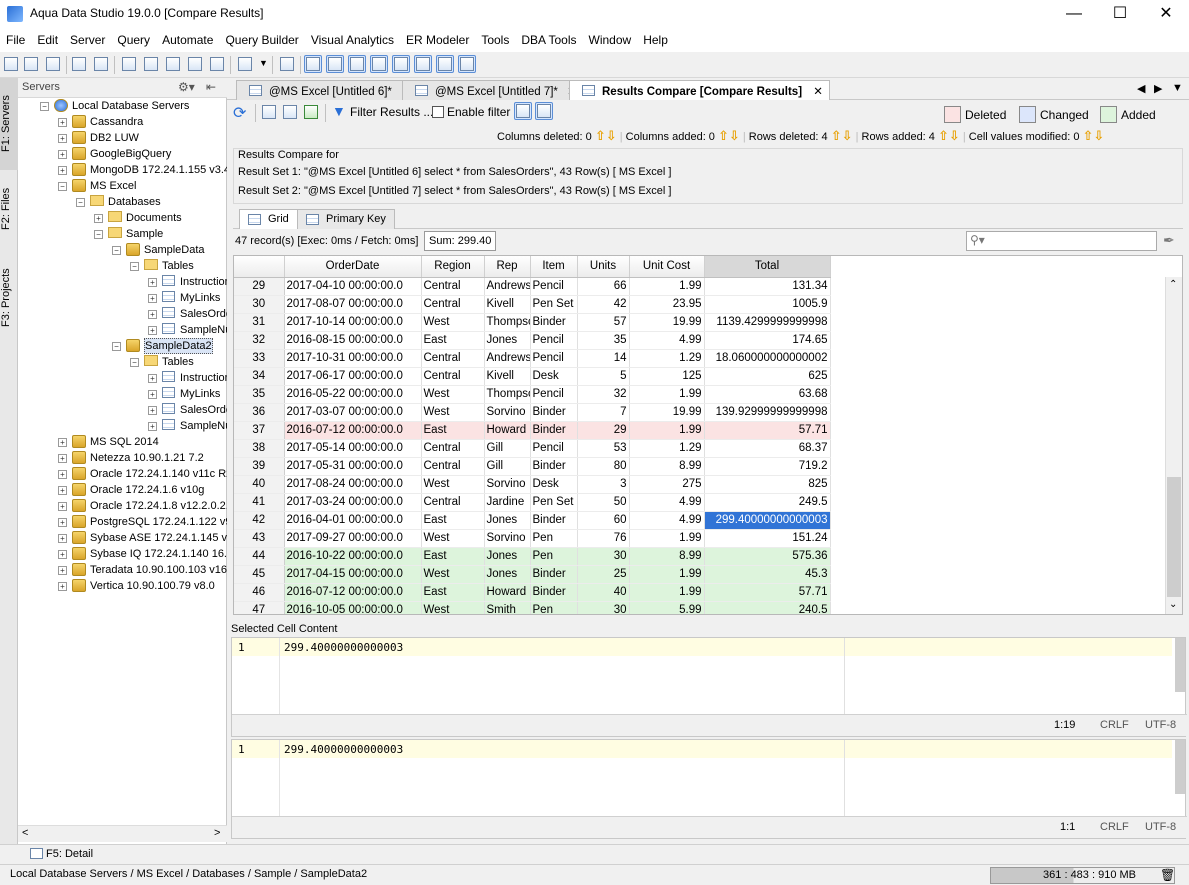 The image size is (1189, 885). I want to click on cell-unit-cost: 1.29, so click(667, 448).